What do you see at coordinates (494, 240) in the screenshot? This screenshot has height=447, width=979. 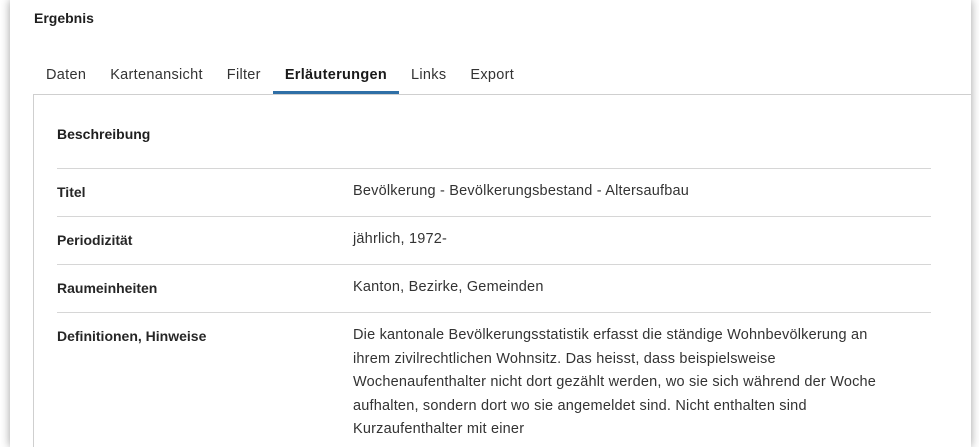 I see `table-row: Periodizität jährlich, 1972-` at bounding box center [494, 240].